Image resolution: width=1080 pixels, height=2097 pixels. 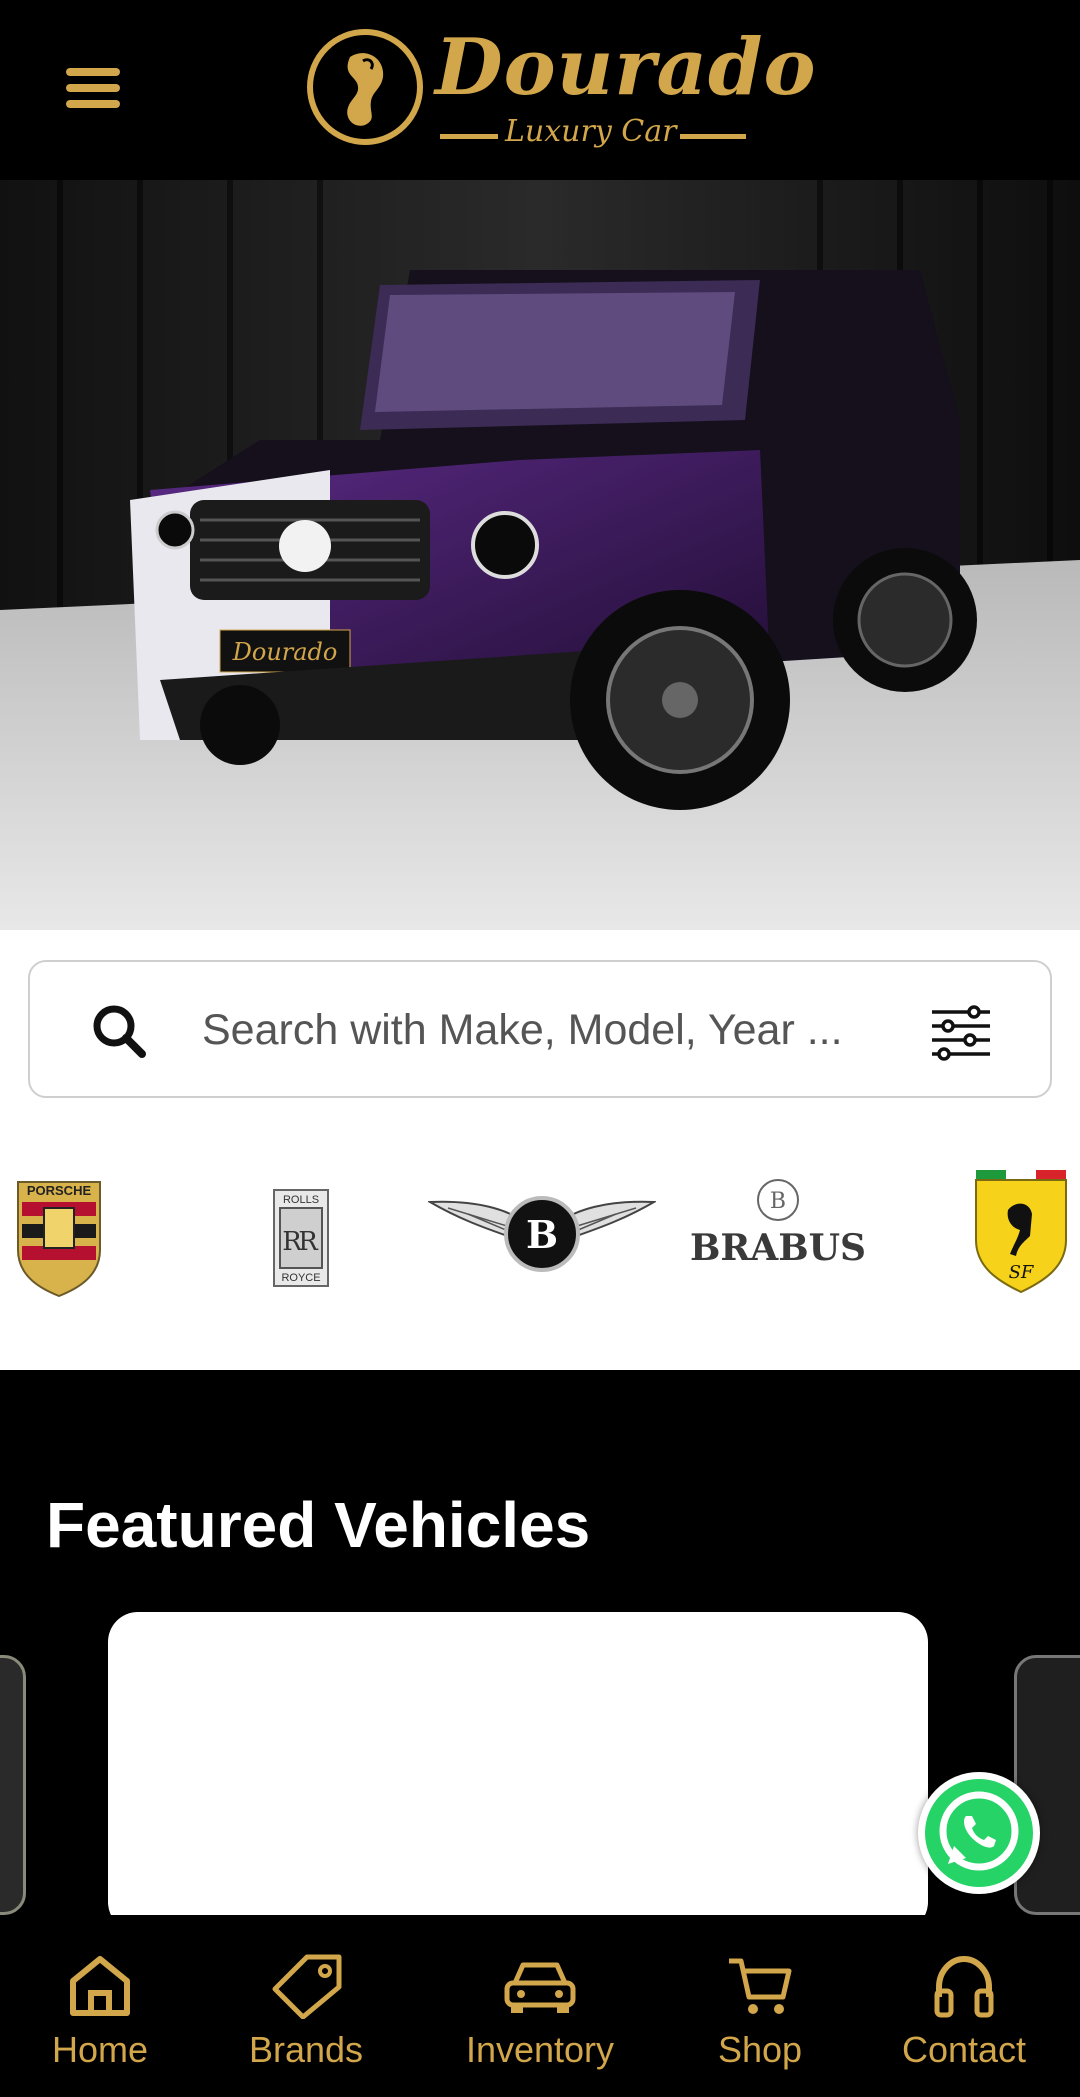 I want to click on rolls-royce-logo-icon: ROLLS R R ROYCE, so click(x=301, y=1238).